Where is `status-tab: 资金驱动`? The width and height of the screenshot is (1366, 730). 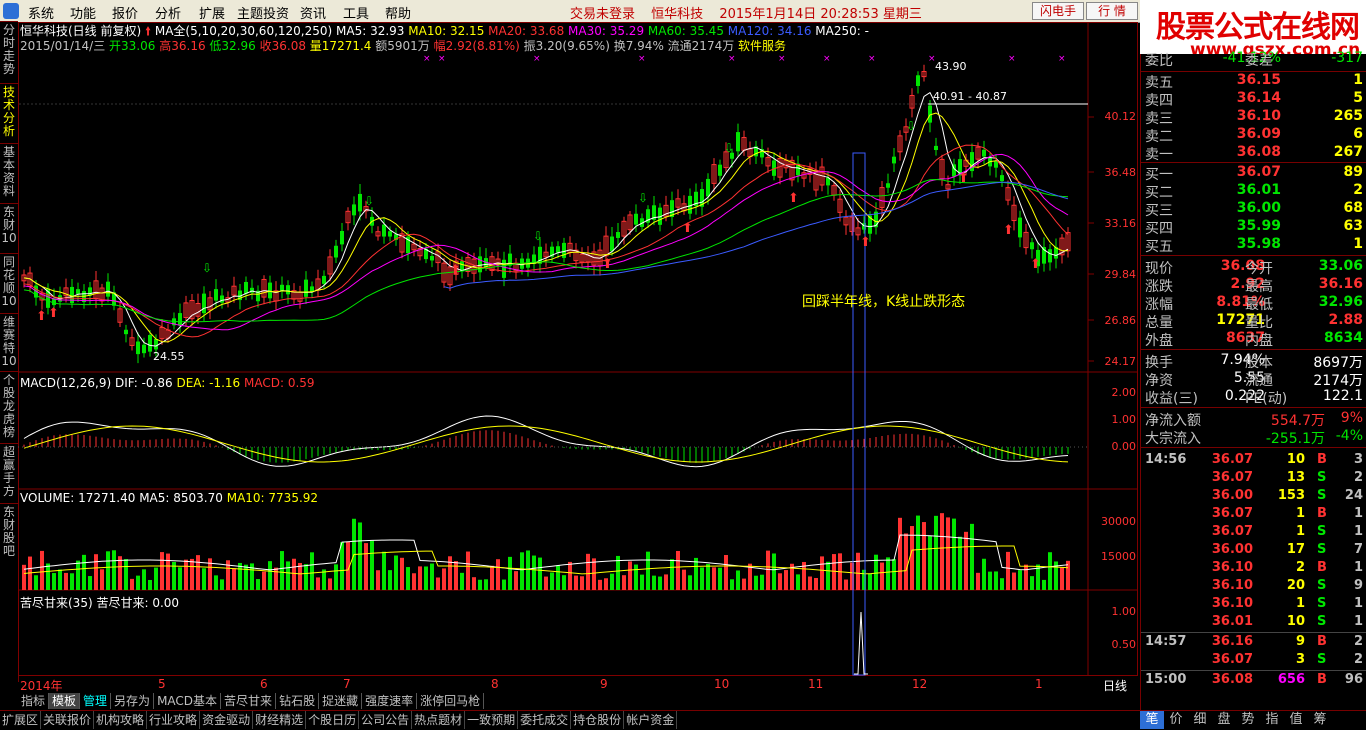 status-tab: 资金驱动 is located at coordinates (227, 720).